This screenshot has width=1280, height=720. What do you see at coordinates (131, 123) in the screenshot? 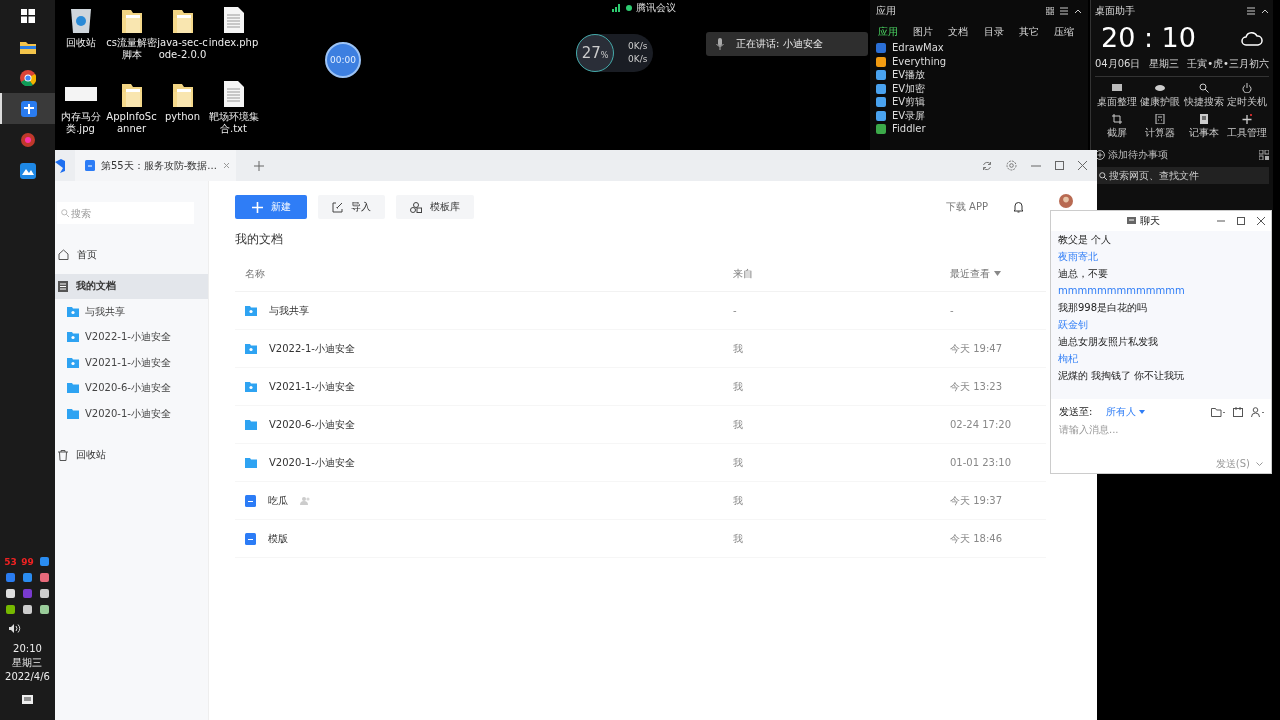
I see `desktop-icon-label: AppInfoScanner` at bounding box center [131, 123].